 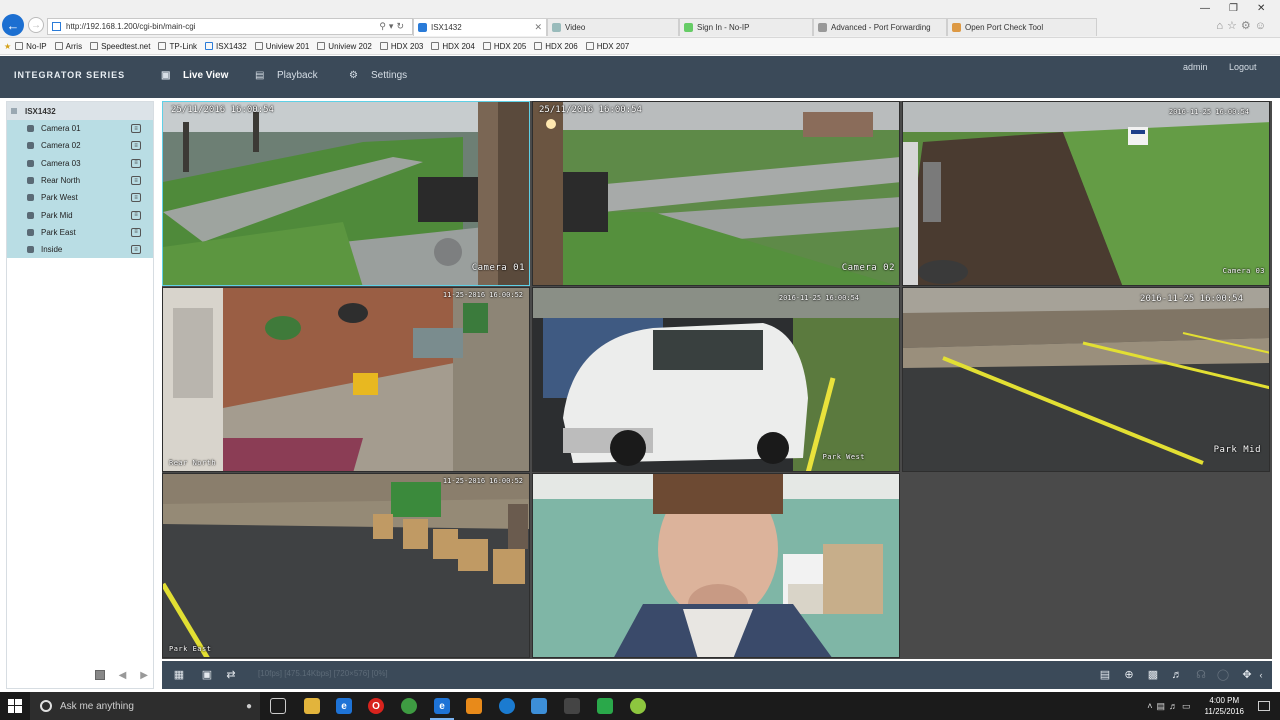 What do you see at coordinates (1261, 674) in the screenshot?
I see `more-icon: ‹` at bounding box center [1261, 674].